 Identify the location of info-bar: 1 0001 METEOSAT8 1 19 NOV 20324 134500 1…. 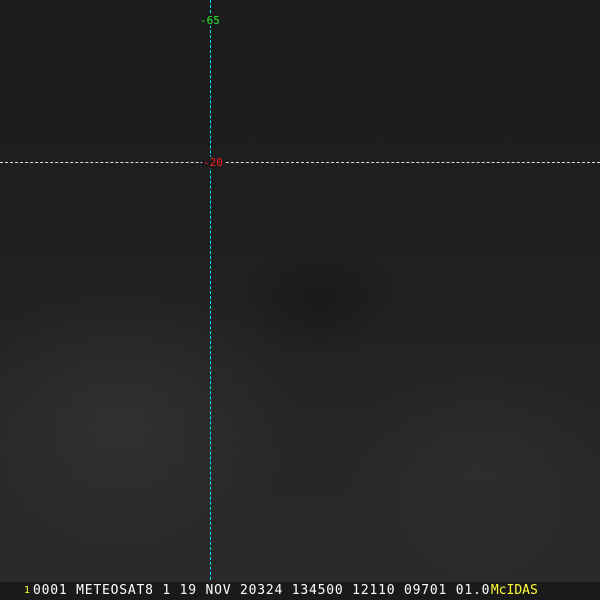
(300, 591).